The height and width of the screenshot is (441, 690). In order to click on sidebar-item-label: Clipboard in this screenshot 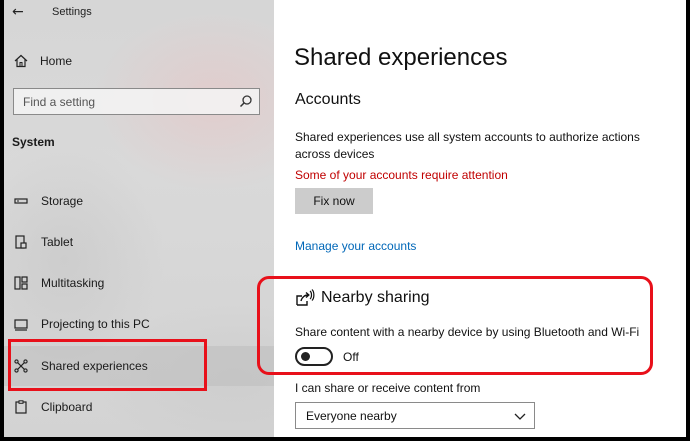, I will do `click(67, 407)`.